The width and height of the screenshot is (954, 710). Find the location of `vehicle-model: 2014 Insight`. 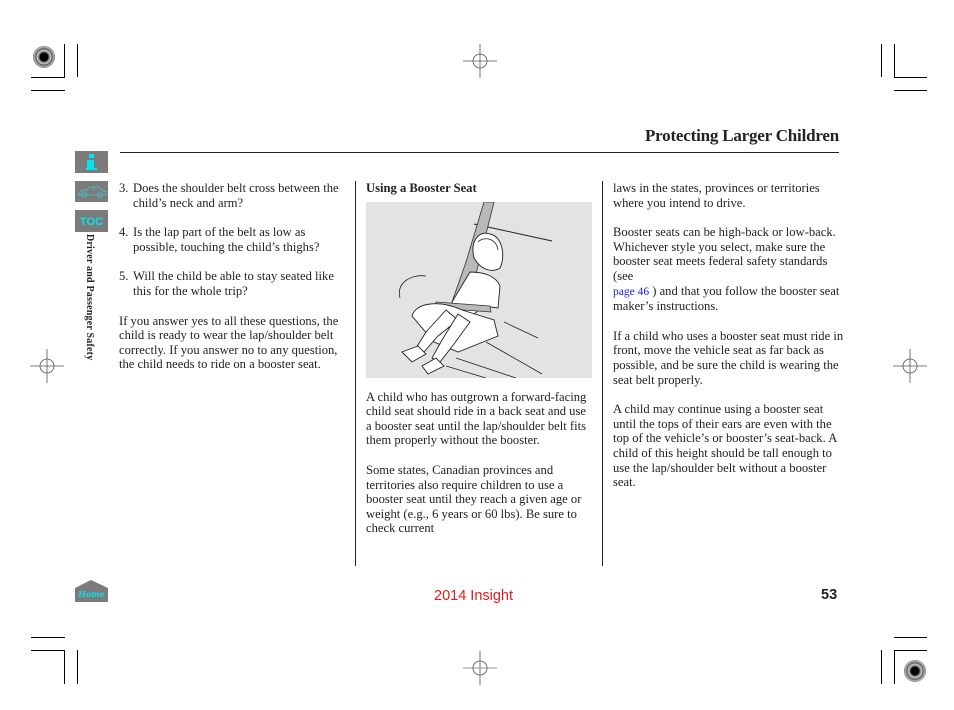

vehicle-model: 2014 Insight is located at coordinates (474, 596).